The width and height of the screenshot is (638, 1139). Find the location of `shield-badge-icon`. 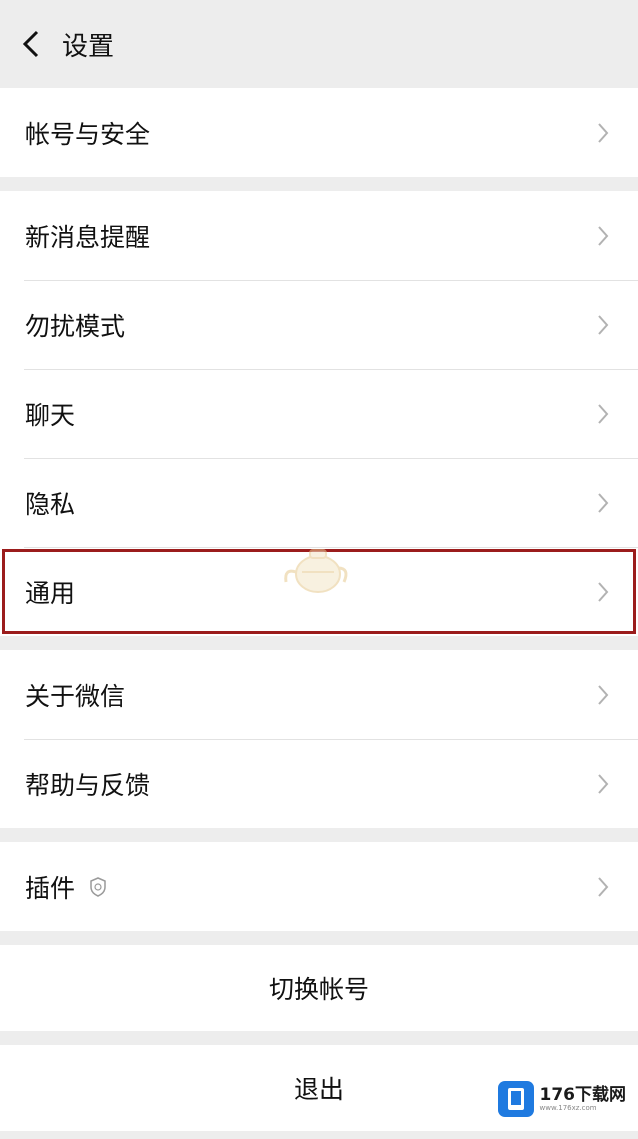

shield-badge-icon is located at coordinates (98, 886).